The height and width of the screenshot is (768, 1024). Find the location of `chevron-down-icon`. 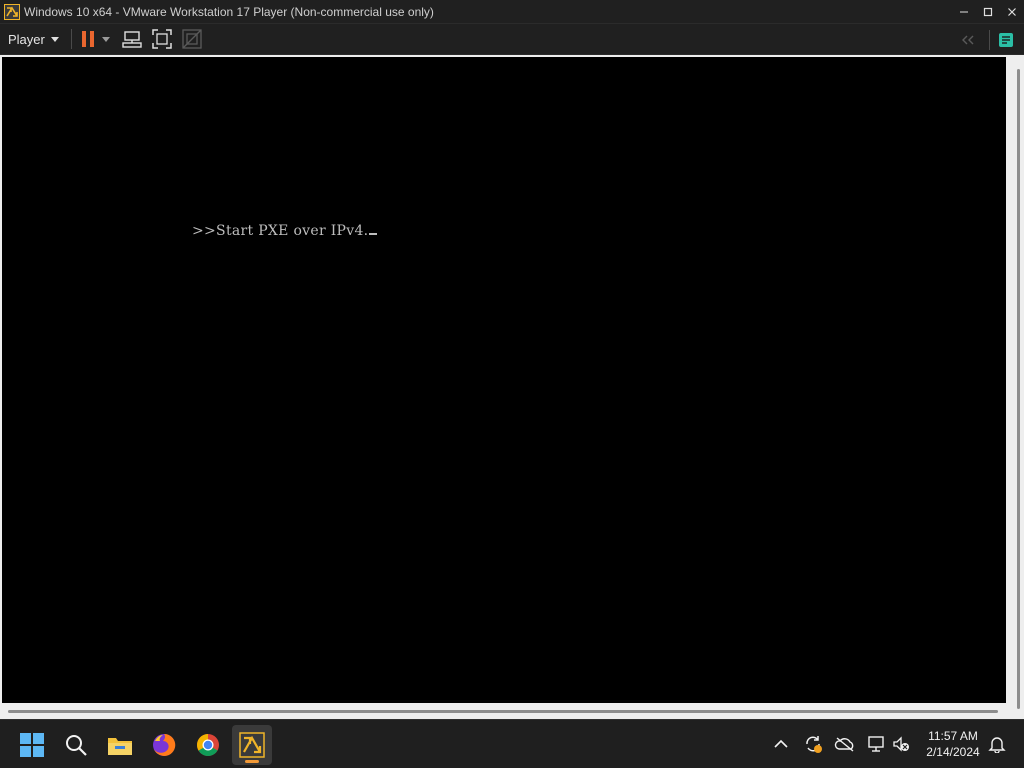

chevron-down-icon is located at coordinates (54, 39).